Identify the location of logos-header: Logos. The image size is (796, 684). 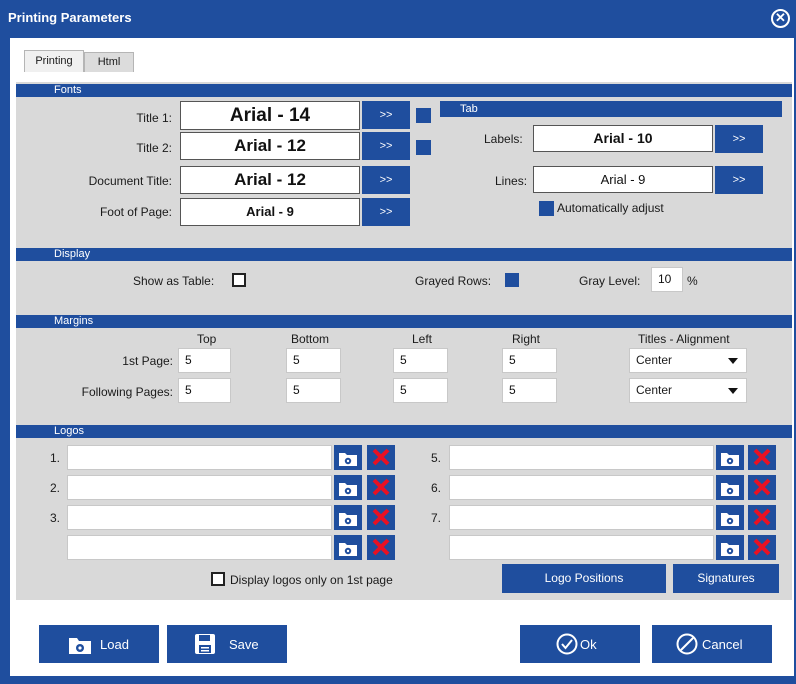
(404, 431).